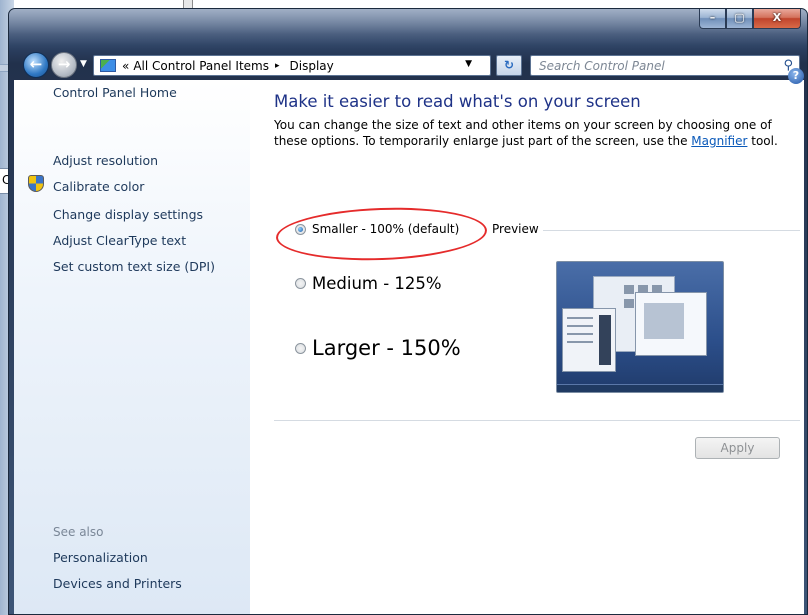 The width and height of the screenshot is (808, 615). What do you see at coordinates (719, 141) in the screenshot?
I see `magnifier-link: Magnifier` at bounding box center [719, 141].